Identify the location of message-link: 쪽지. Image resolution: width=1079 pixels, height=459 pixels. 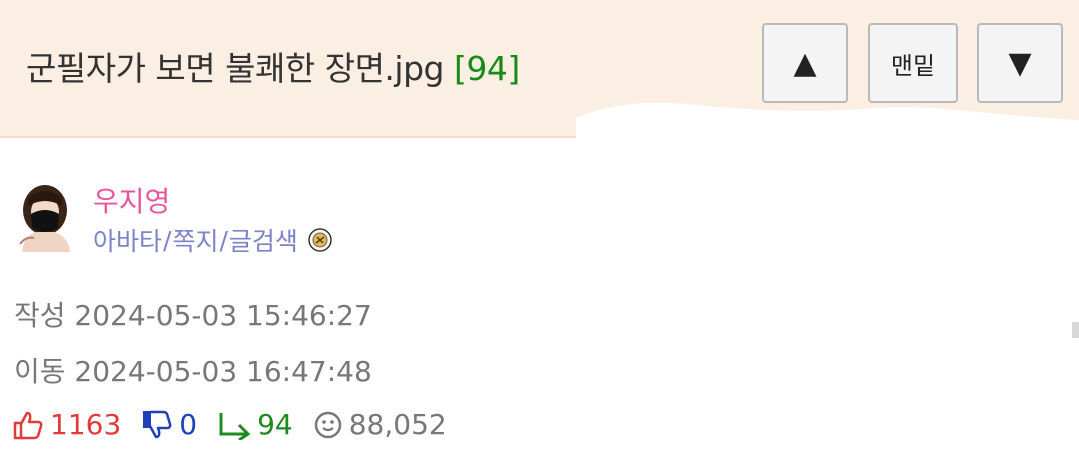
(195, 240).